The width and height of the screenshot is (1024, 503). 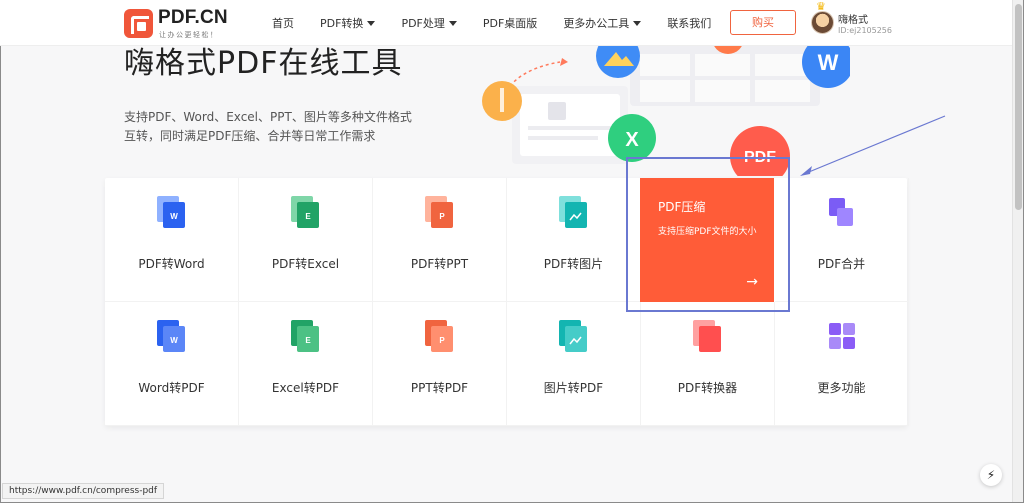 I want to click on nav-home: 首页, so click(x=283, y=23).